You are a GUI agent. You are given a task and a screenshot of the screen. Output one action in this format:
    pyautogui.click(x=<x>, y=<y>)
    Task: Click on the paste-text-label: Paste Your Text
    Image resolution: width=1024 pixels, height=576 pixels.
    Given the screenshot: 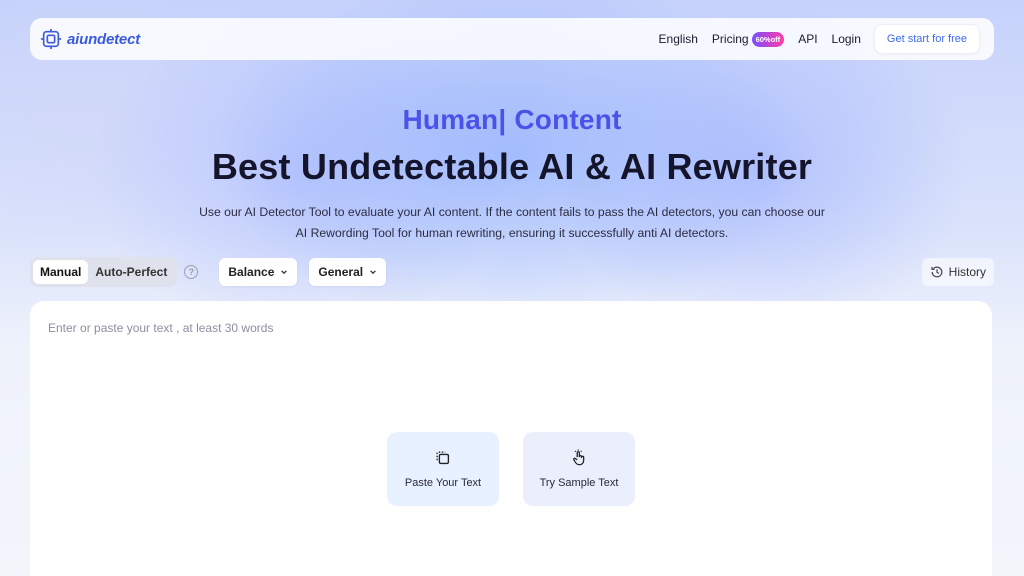 What is the action you would take?
    pyautogui.click(x=443, y=483)
    